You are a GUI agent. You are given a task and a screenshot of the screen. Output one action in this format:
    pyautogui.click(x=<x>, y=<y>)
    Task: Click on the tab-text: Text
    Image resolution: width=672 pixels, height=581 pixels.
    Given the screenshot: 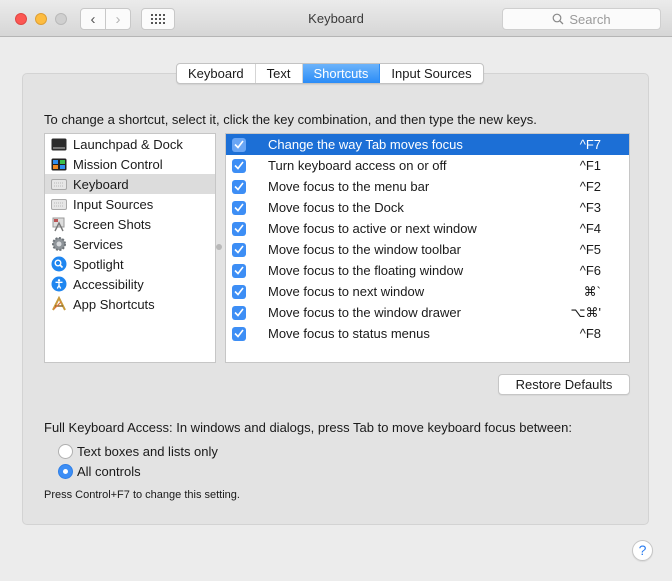 What is the action you would take?
    pyautogui.click(x=279, y=73)
    